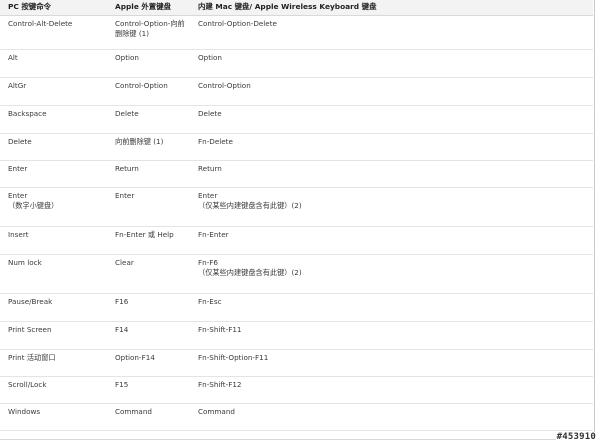 This screenshot has height=444, width=600. What do you see at coordinates (55, 240) in the screenshot?
I see `pc-command-cell: Insert` at bounding box center [55, 240].